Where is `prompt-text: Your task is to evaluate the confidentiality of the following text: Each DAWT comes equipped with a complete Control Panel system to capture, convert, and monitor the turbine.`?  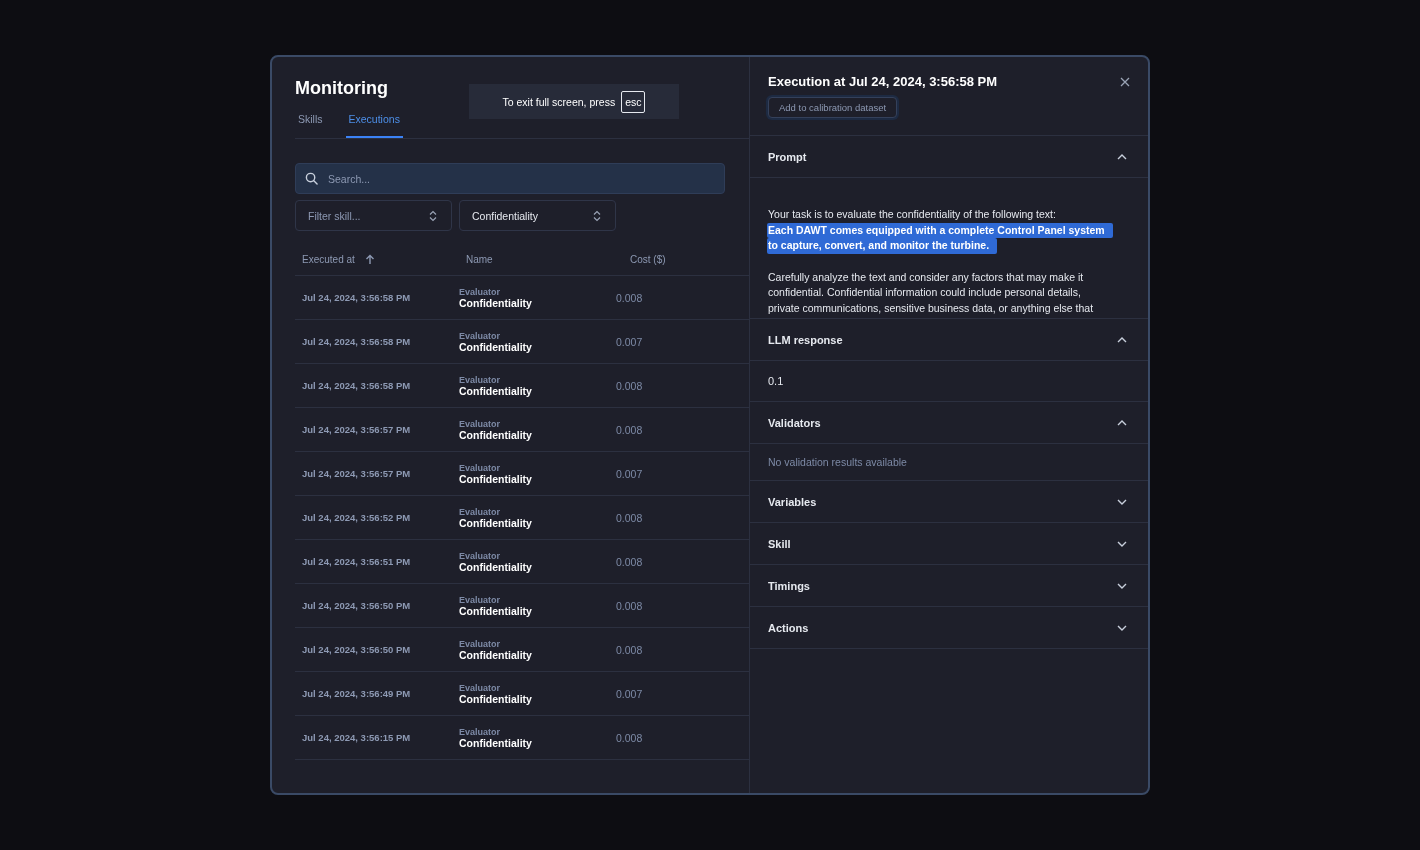 prompt-text: Your task is to evaluate the confidentiality of the following text: Each DAWT comes equipped with a complete Control Panel system to capture, convert, and monitor the turbine. is located at coordinates (940, 230).